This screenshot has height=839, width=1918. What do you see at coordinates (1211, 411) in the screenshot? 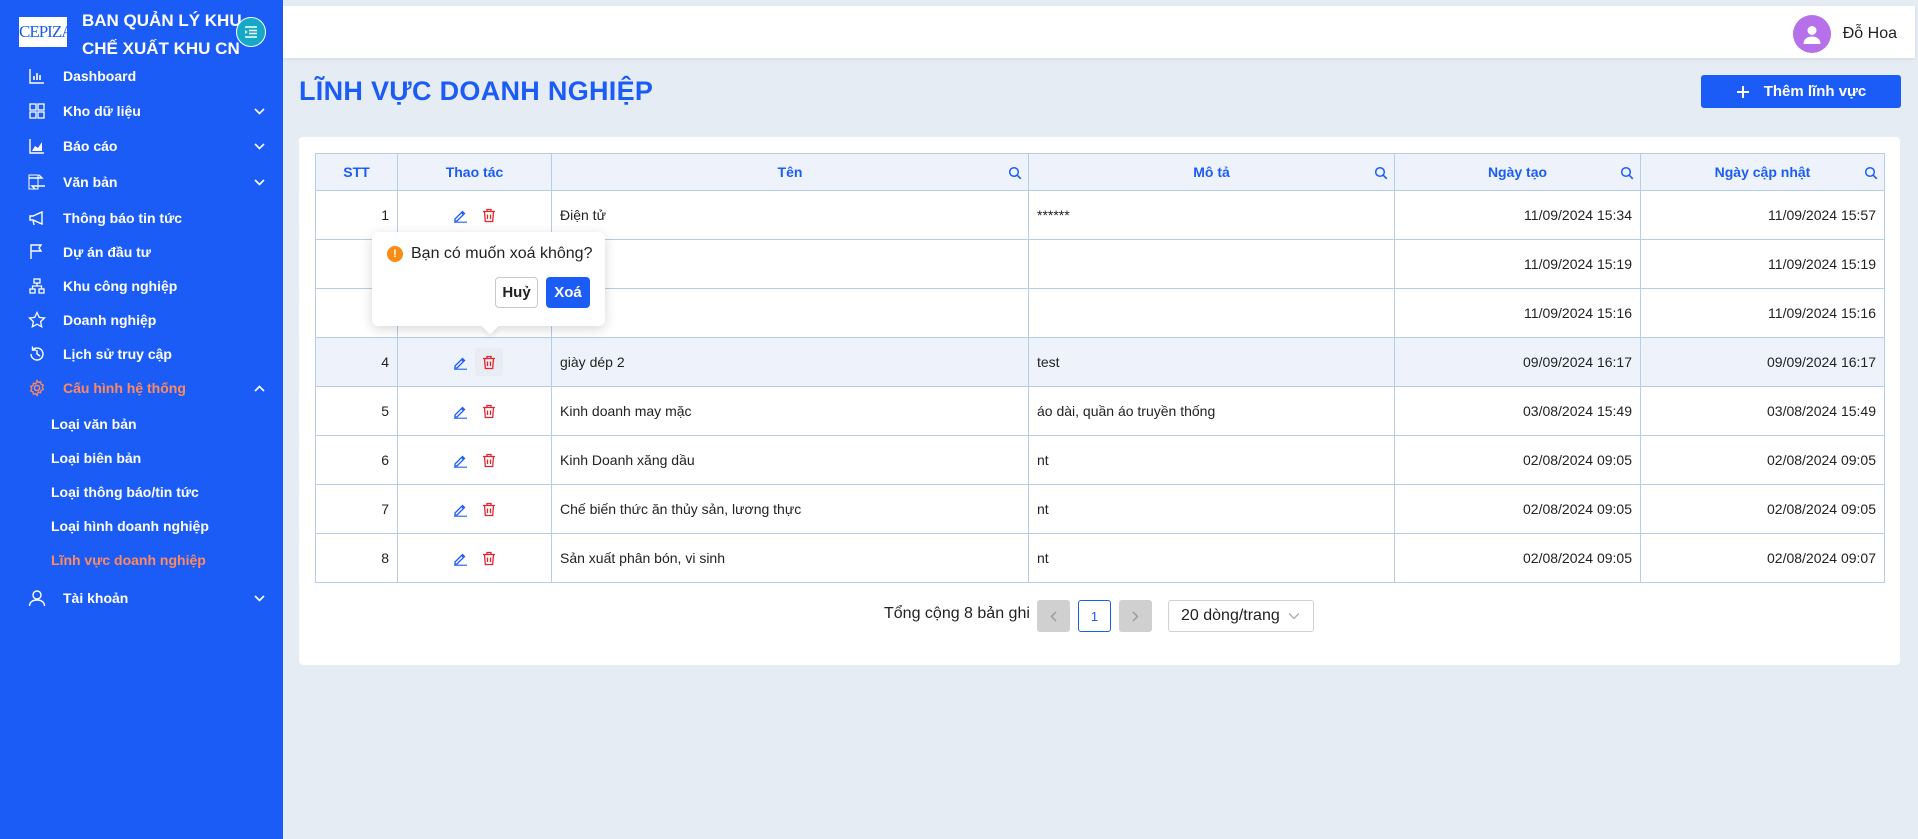
I see `cell-description: áo dài, quần áo truyền thống` at bounding box center [1211, 411].